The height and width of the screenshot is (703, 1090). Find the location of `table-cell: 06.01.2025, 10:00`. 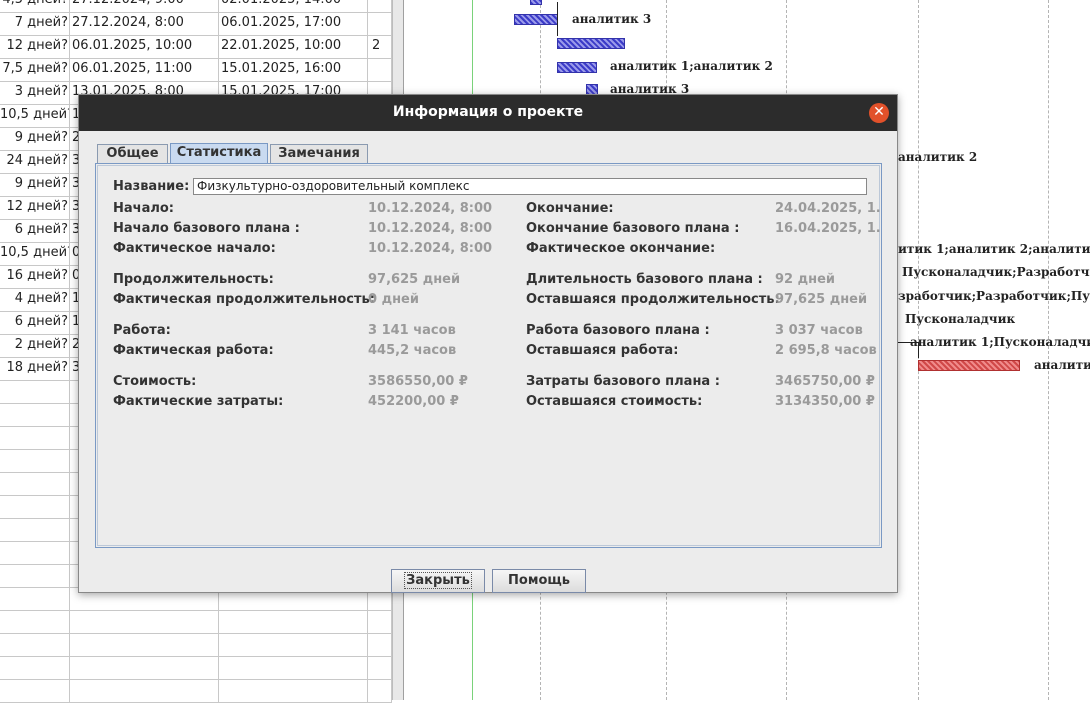

table-cell: 06.01.2025, 10:00 is located at coordinates (144, 46).